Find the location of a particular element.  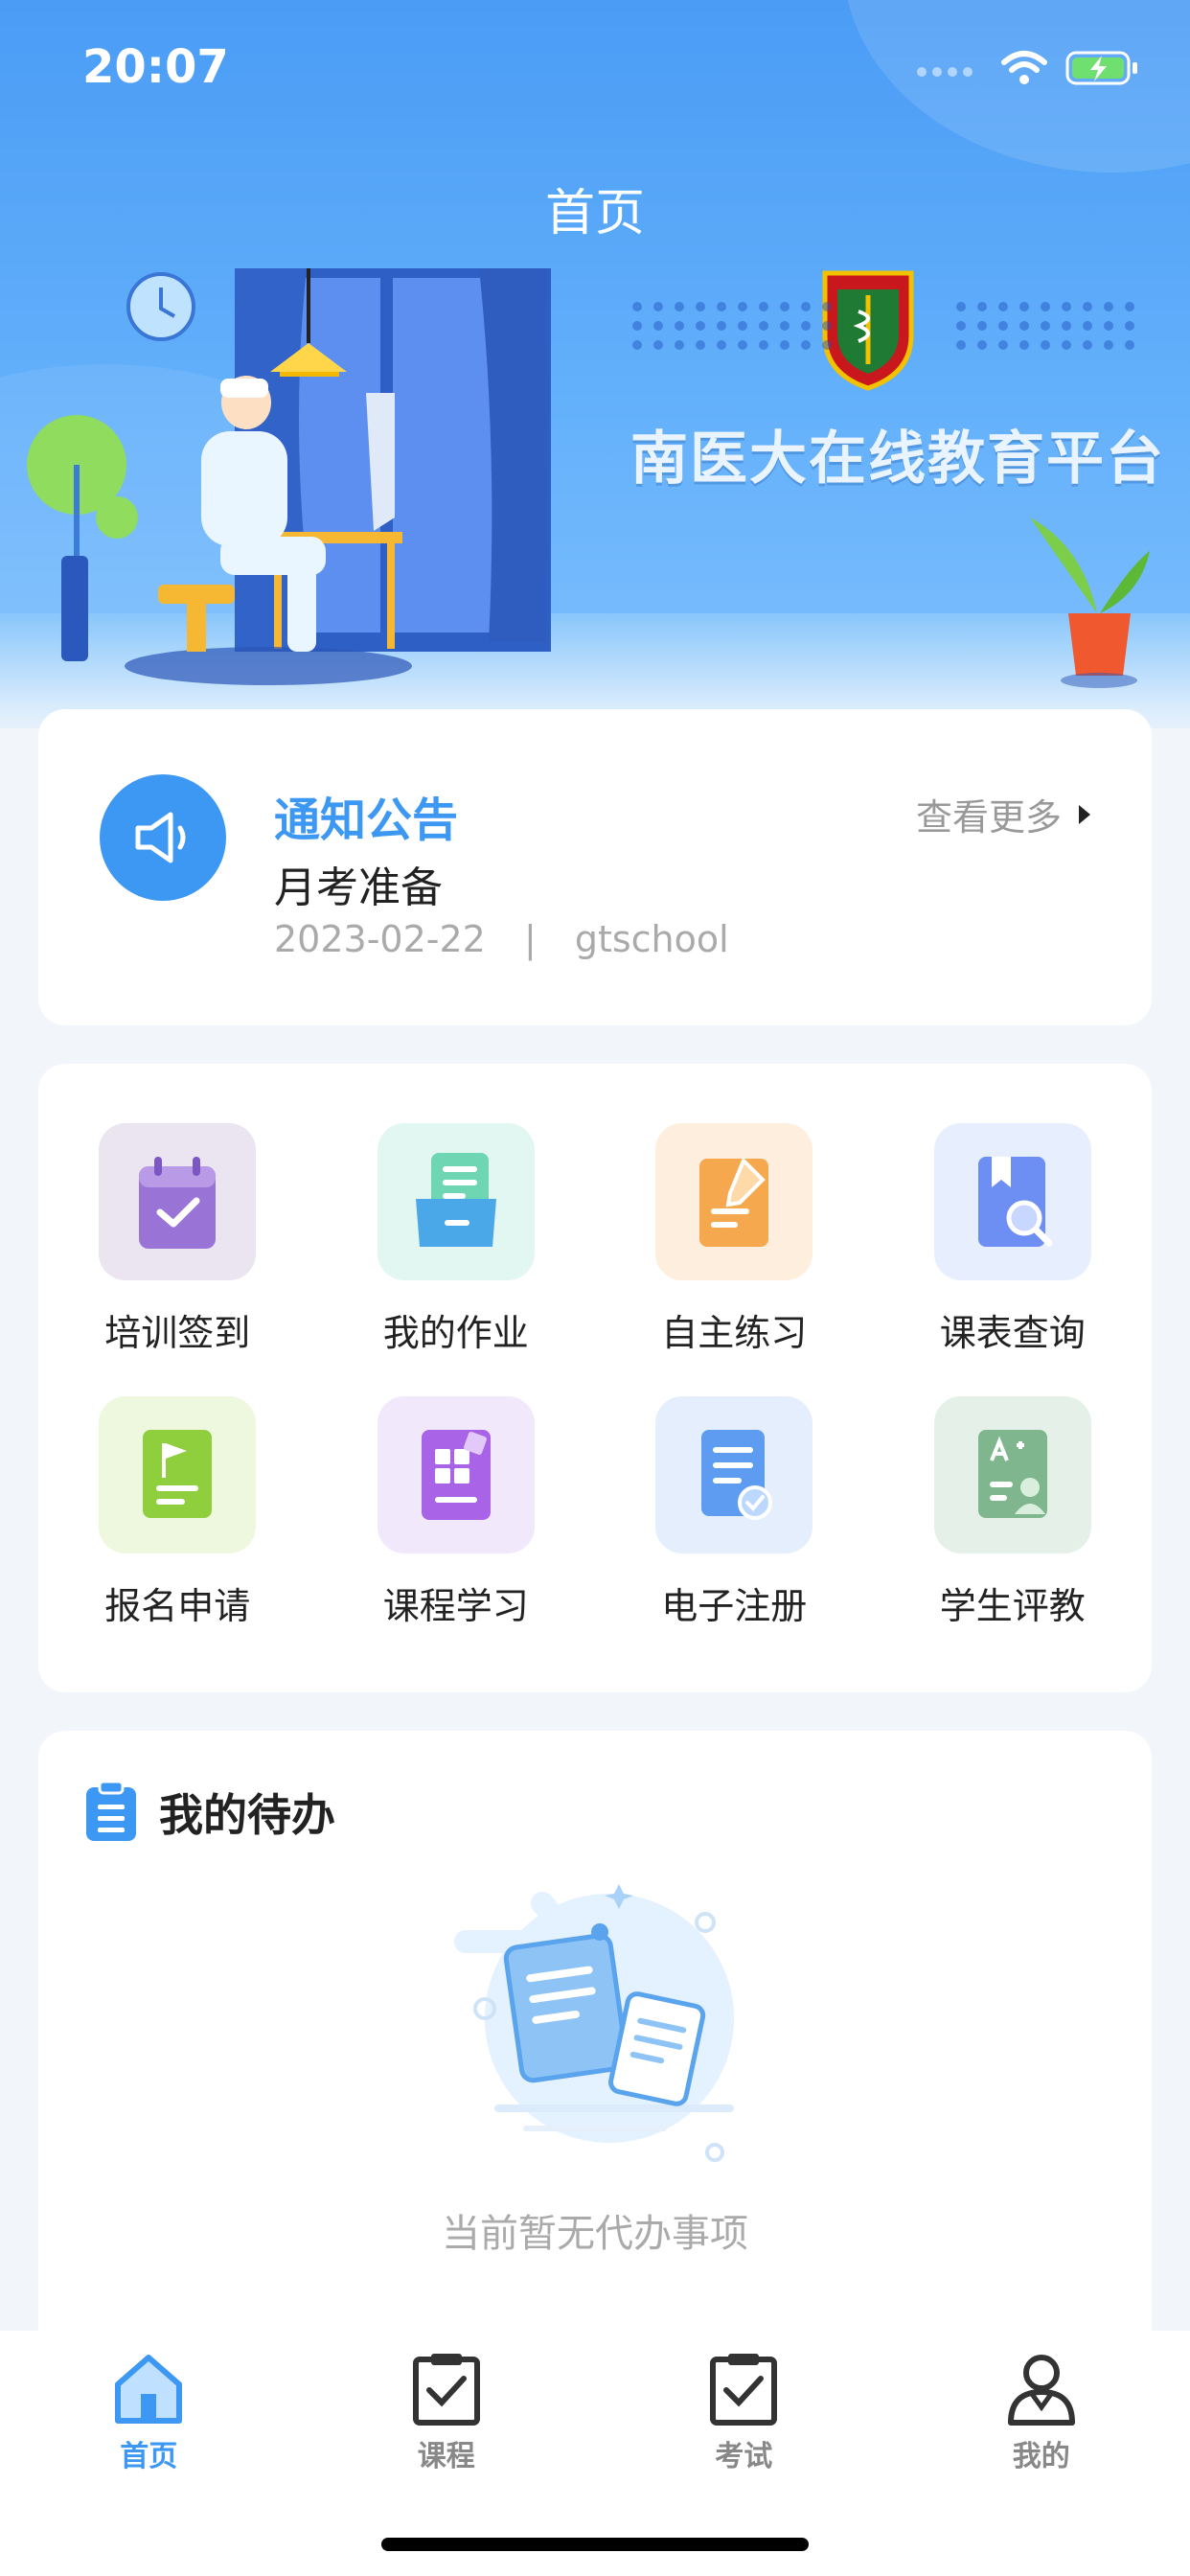

home-indicator is located at coordinates (595, 2544).